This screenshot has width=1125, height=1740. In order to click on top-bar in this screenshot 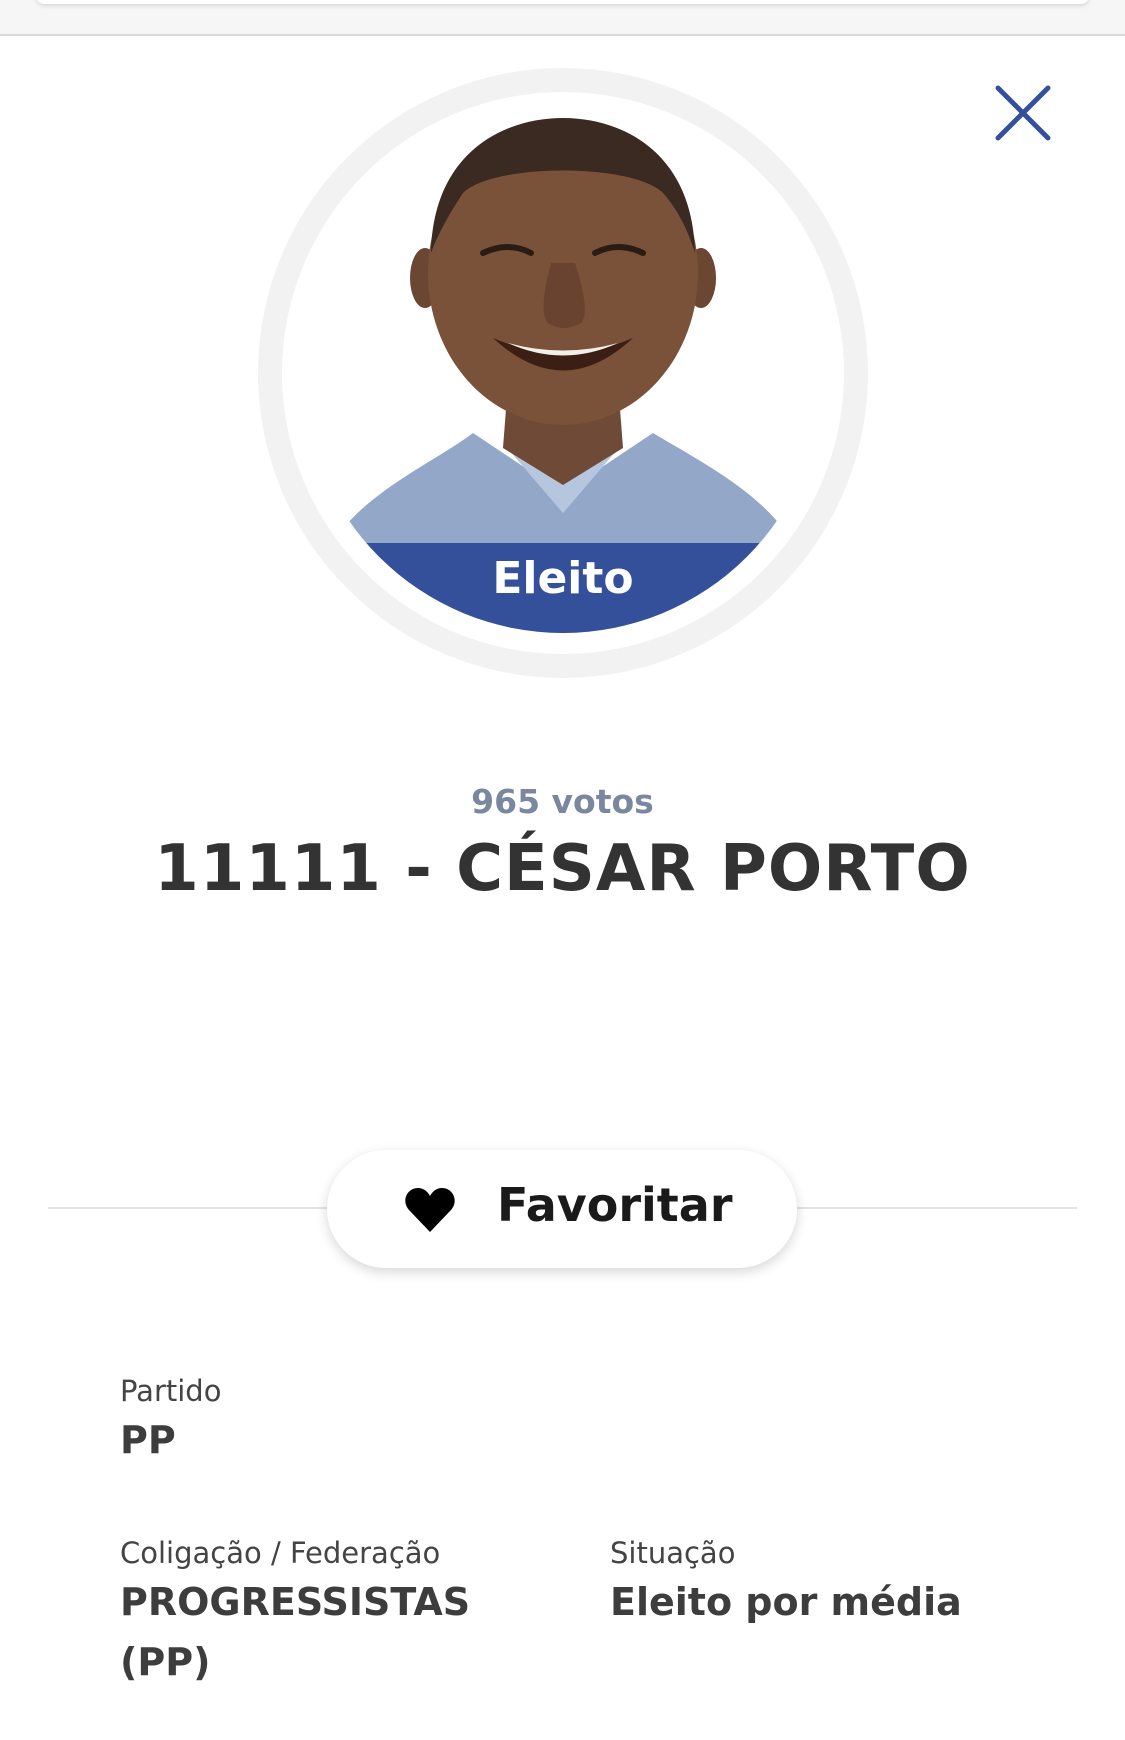, I will do `click(562, 18)`.